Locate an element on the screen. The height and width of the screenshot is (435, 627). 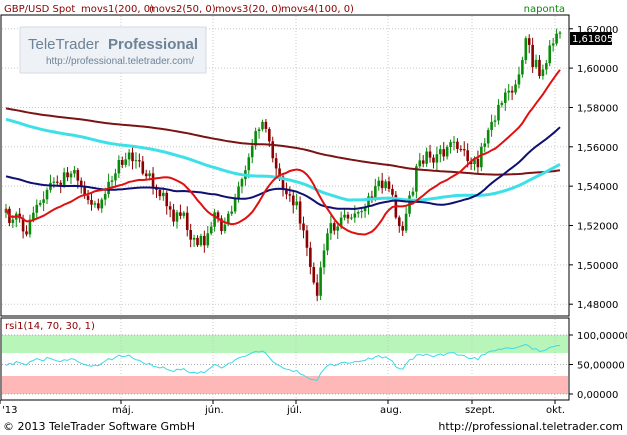
rsi-oversold-zone is located at coordinates (285, 385).